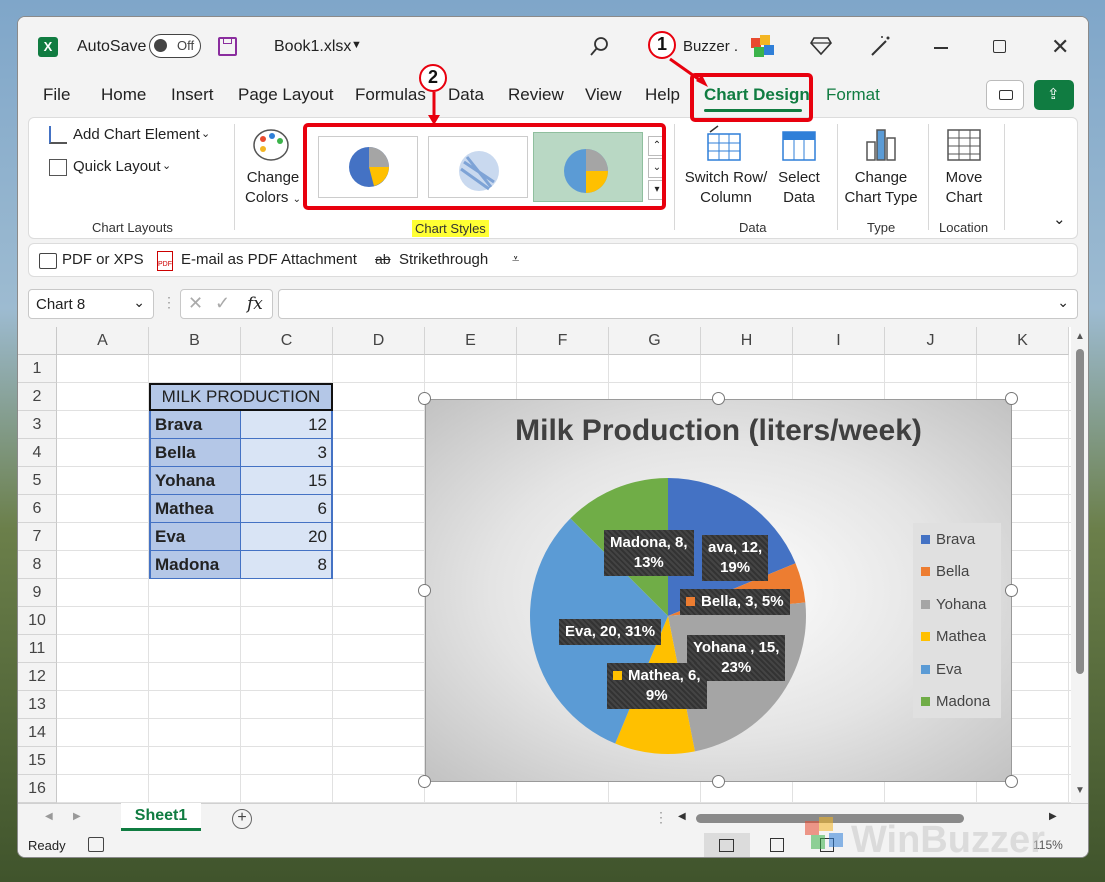  What do you see at coordinates (37, 621) in the screenshot?
I see `row-header-10: 10` at bounding box center [37, 621].